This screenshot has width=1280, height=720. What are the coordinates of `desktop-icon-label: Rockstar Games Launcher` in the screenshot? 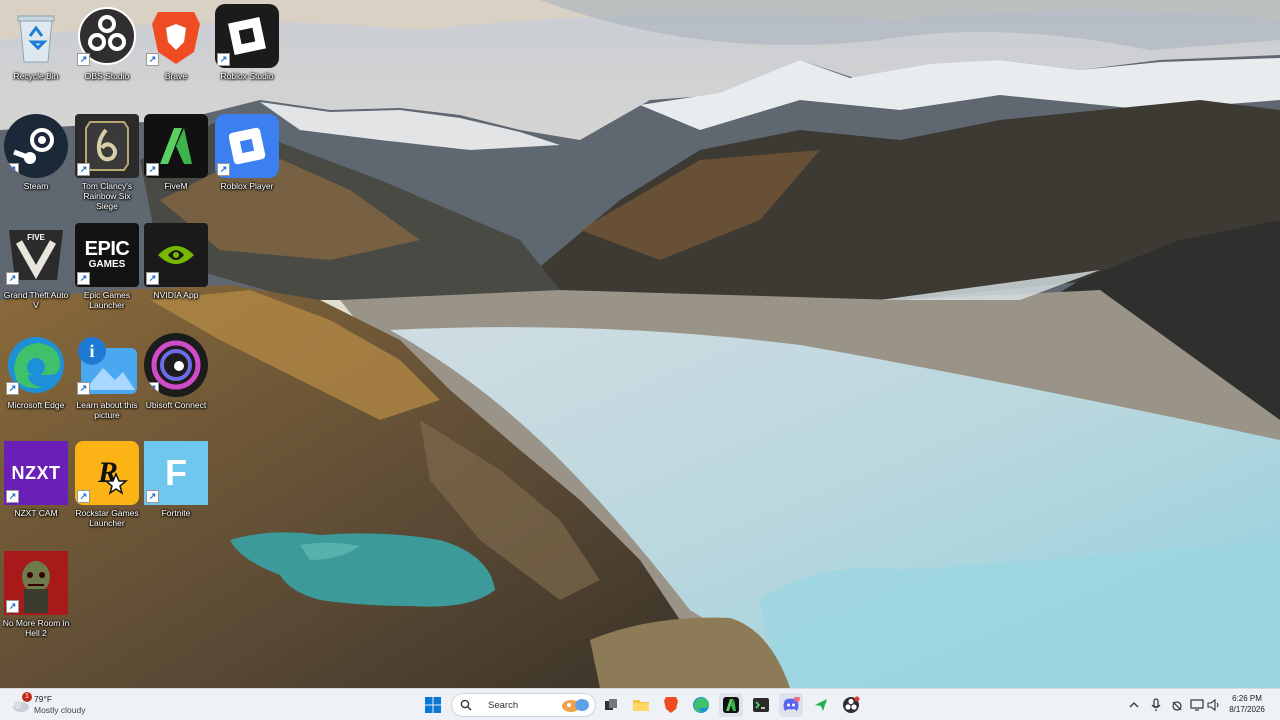 It's located at (107, 518).